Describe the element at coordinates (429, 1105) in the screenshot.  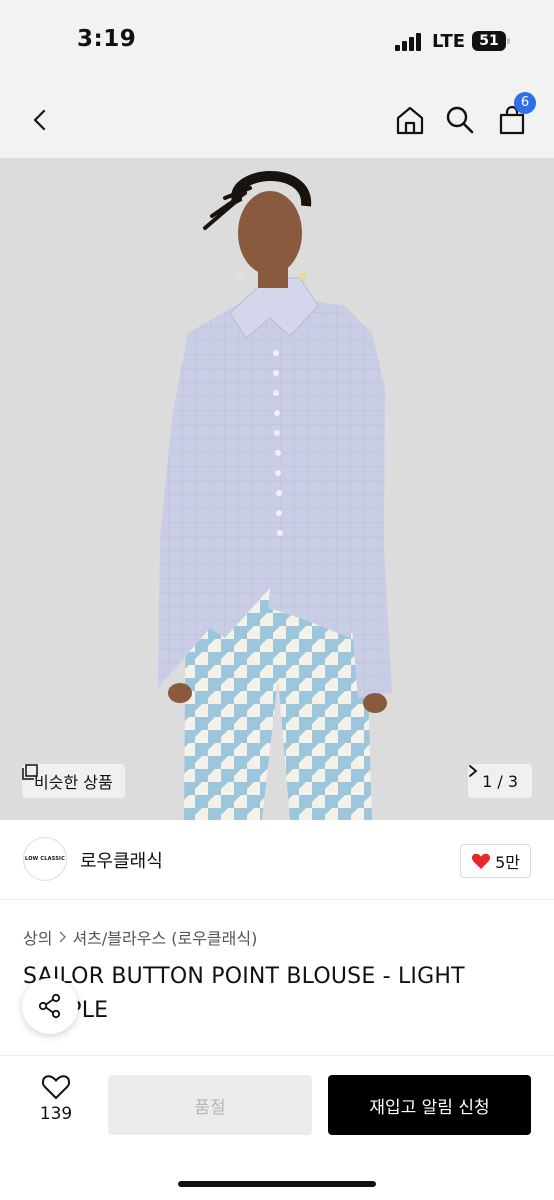
I see `restock-alert-button: 재입고 알림 신청` at that location.